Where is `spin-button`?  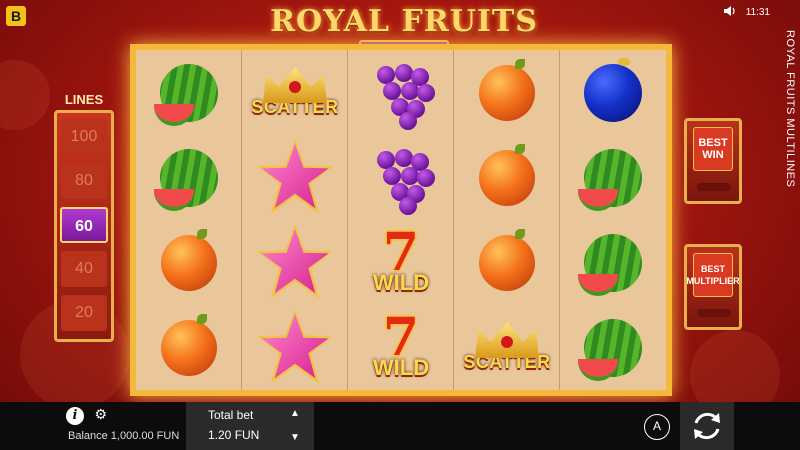
spin-button is located at coordinates (707, 426).